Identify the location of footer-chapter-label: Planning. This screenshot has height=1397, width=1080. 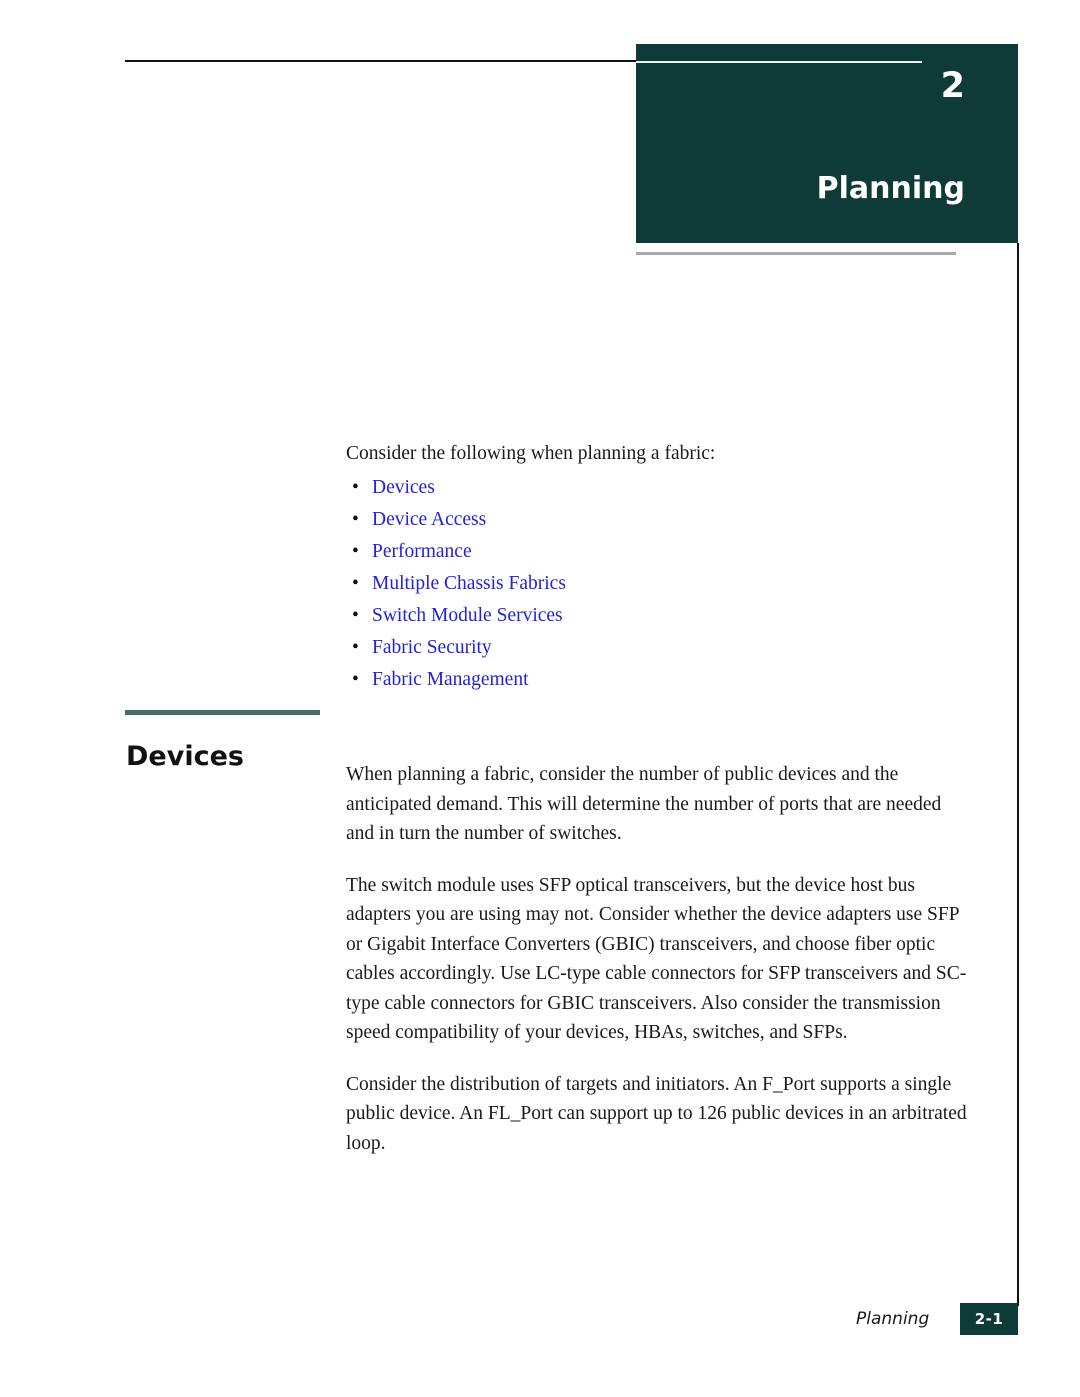
(893, 1319).